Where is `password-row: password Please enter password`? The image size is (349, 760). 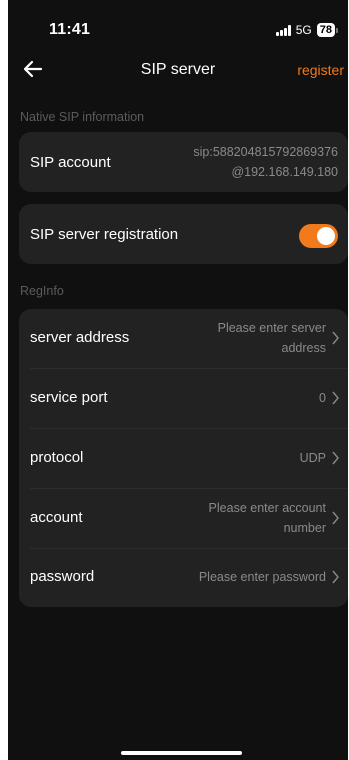 password-row: password Please enter password is located at coordinates (183, 578).